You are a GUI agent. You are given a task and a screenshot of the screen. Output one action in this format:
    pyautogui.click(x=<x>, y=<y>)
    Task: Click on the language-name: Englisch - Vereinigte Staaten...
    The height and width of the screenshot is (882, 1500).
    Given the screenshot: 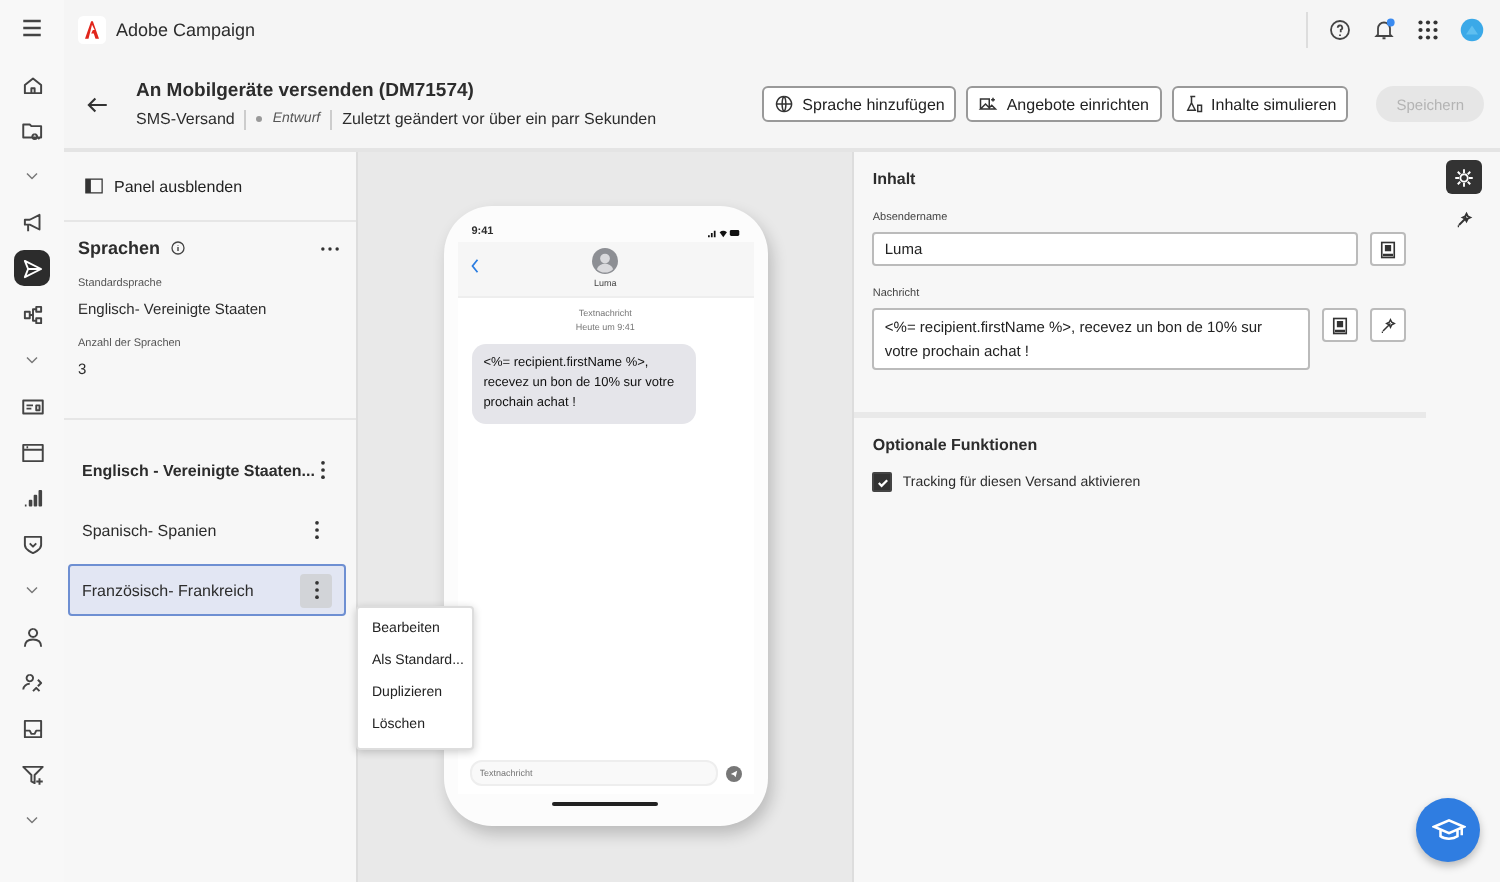 What is the action you would take?
    pyautogui.click(x=198, y=470)
    